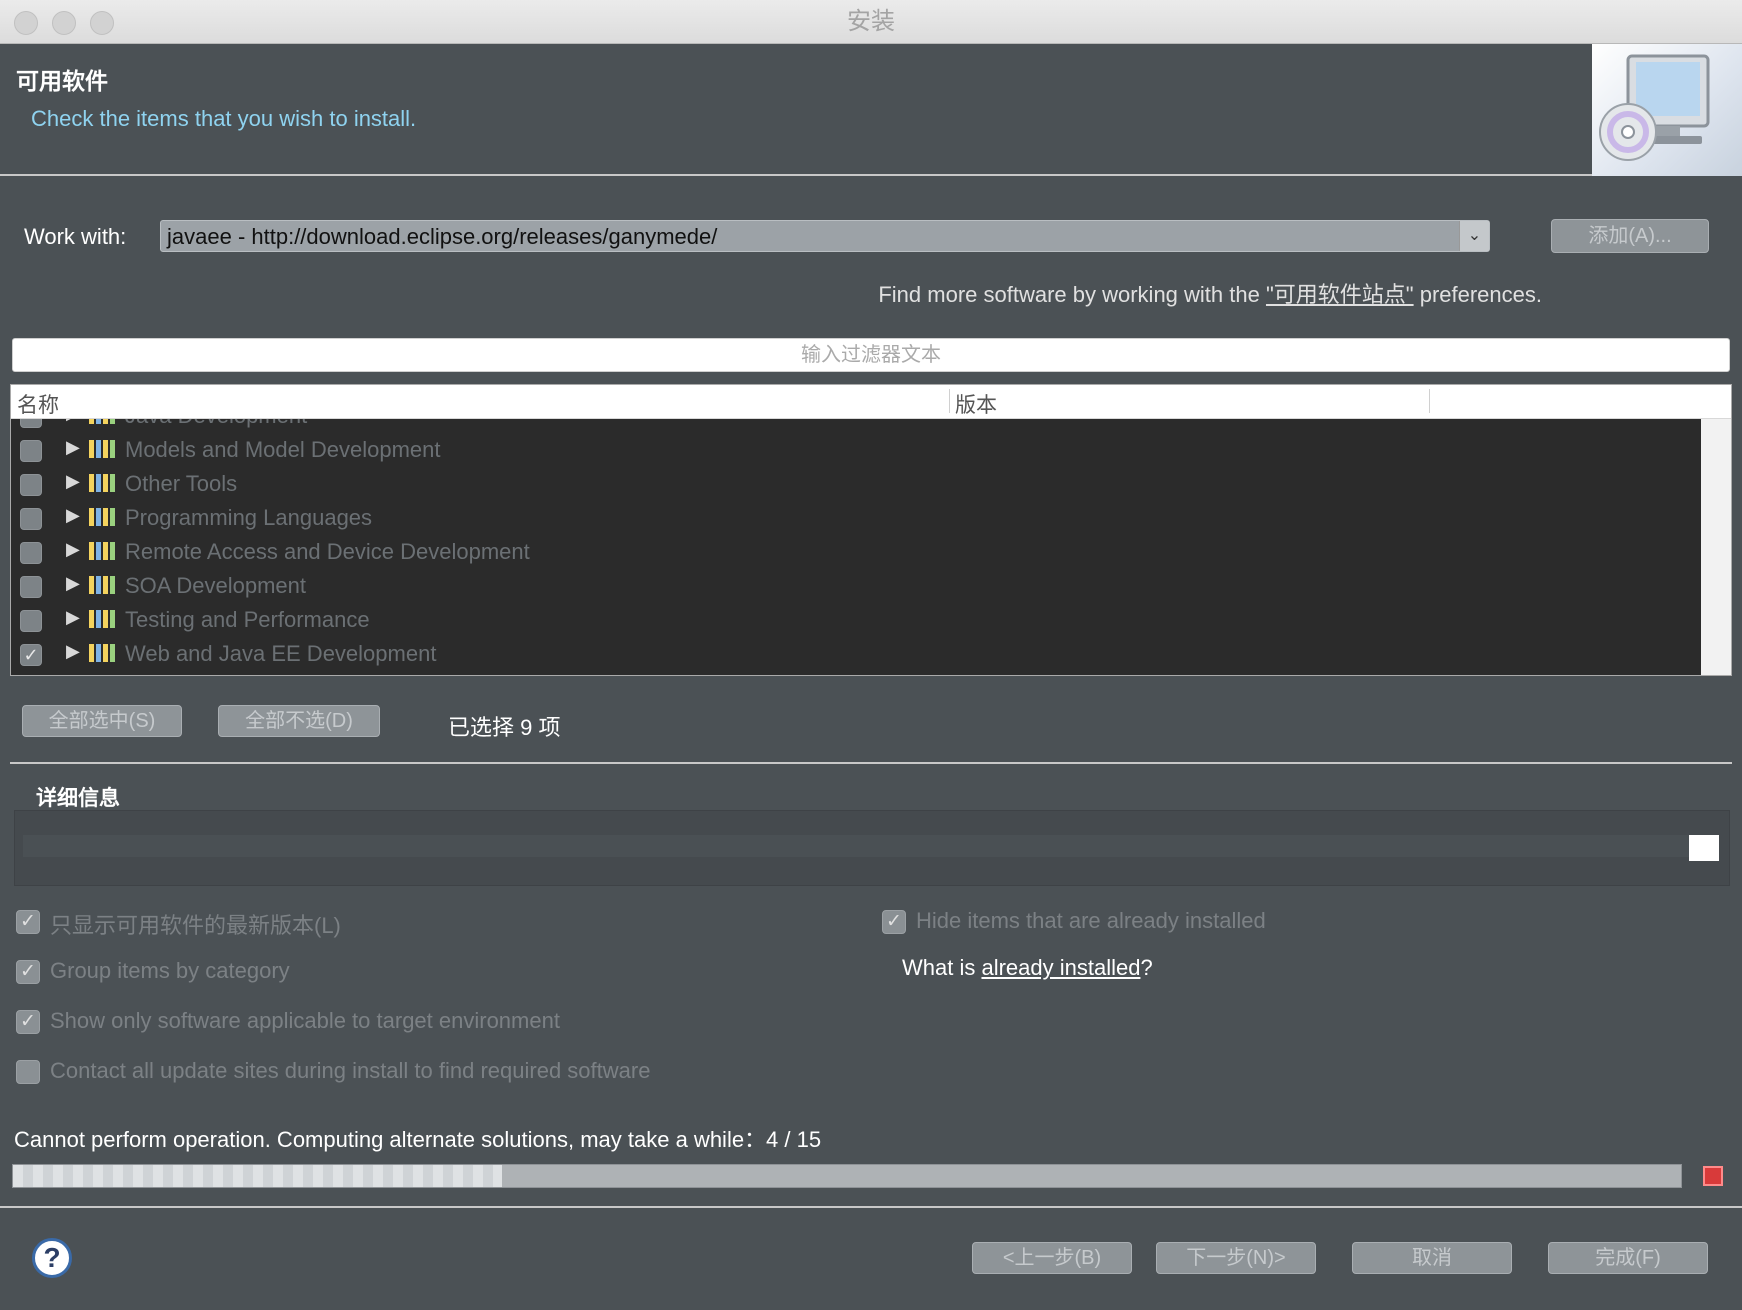 The width and height of the screenshot is (1742, 1310). What do you see at coordinates (215, 585) in the screenshot?
I see `tree-row-label: SOA Development` at bounding box center [215, 585].